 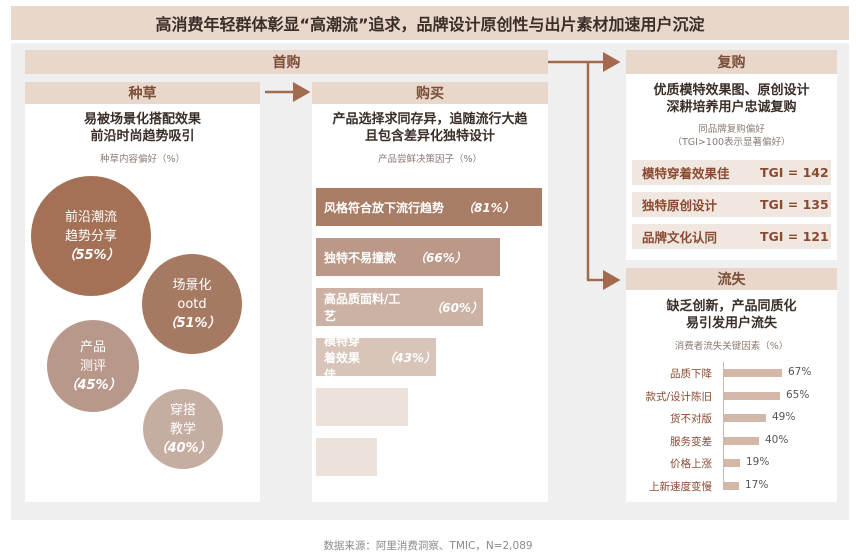 What do you see at coordinates (430, 119) in the screenshot?
I see `purchase-title-line1: 产品选择求同存异，追随流行大趋` at bounding box center [430, 119].